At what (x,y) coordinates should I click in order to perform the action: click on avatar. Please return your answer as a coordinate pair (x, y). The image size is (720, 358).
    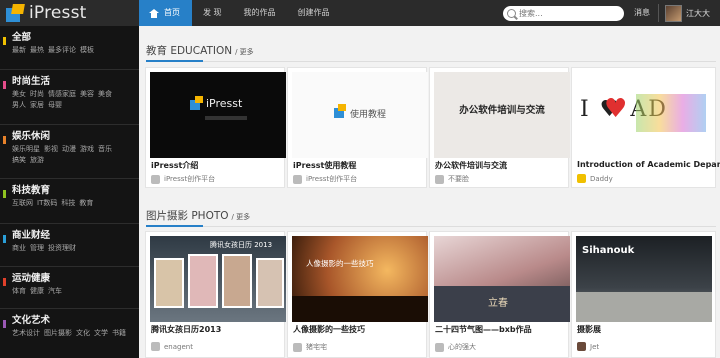
    Looking at the image, I should click on (673, 13).